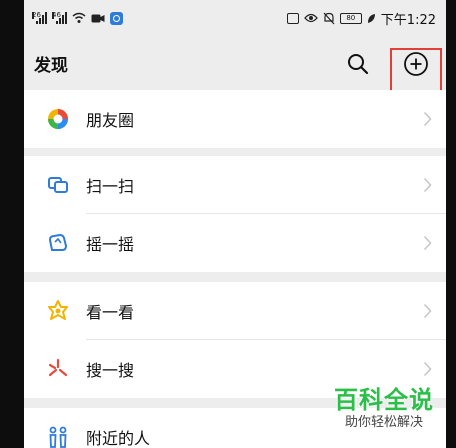 The image size is (456, 448). Describe the element at coordinates (116, 18) in the screenshot. I see `app-notification-icon` at that location.